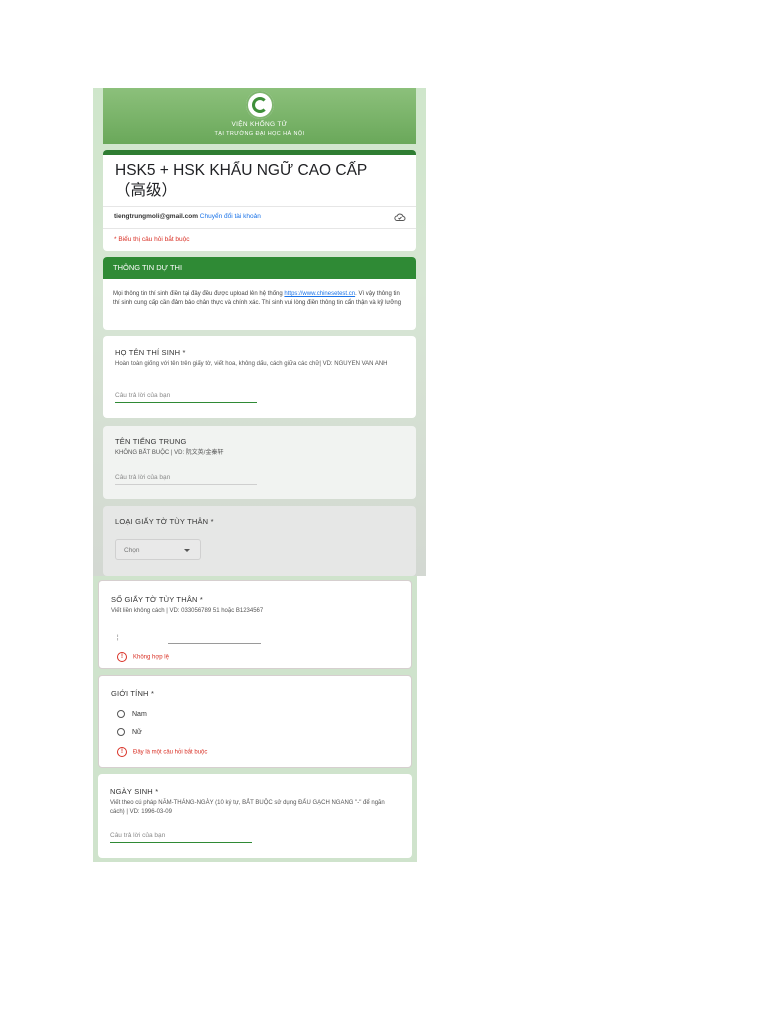 This screenshot has height=1024, width=768. I want to click on select-value: Chọn, so click(132, 550).